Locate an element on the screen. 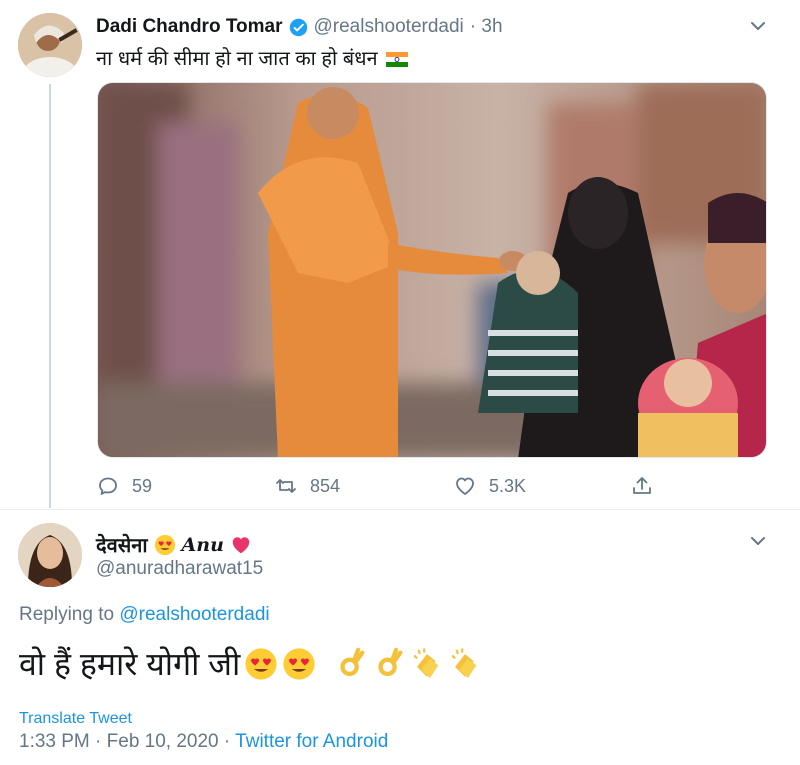 This screenshot has height=765, width=800. retweet-icon is located at coordinates (286, 486).